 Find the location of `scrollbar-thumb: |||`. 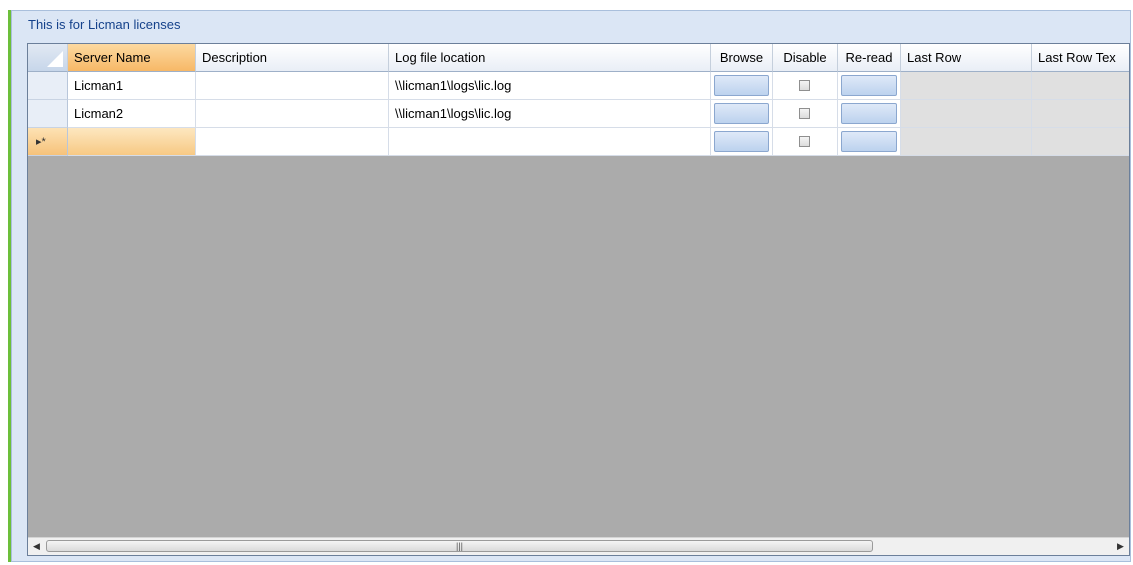

scrollbar-thumb: ||| is located at coordinates (459, 546).